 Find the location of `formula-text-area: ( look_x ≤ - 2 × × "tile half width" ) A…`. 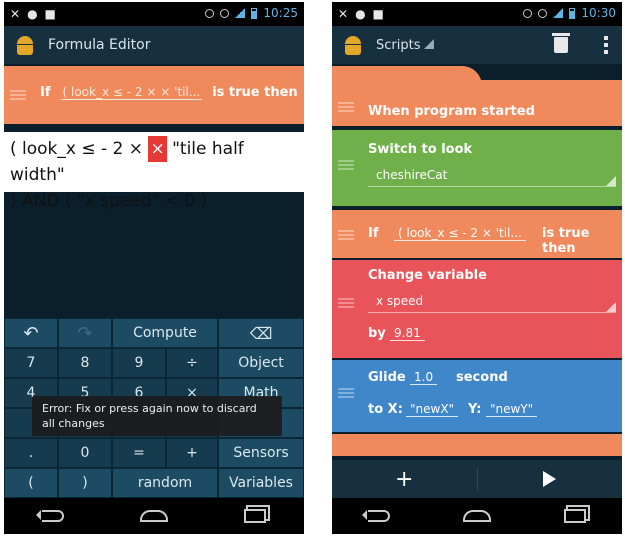

formula-text-area: ( look_x ≤ - 2 × × "tile half width" ) A… is located at coordinates (154, 171).